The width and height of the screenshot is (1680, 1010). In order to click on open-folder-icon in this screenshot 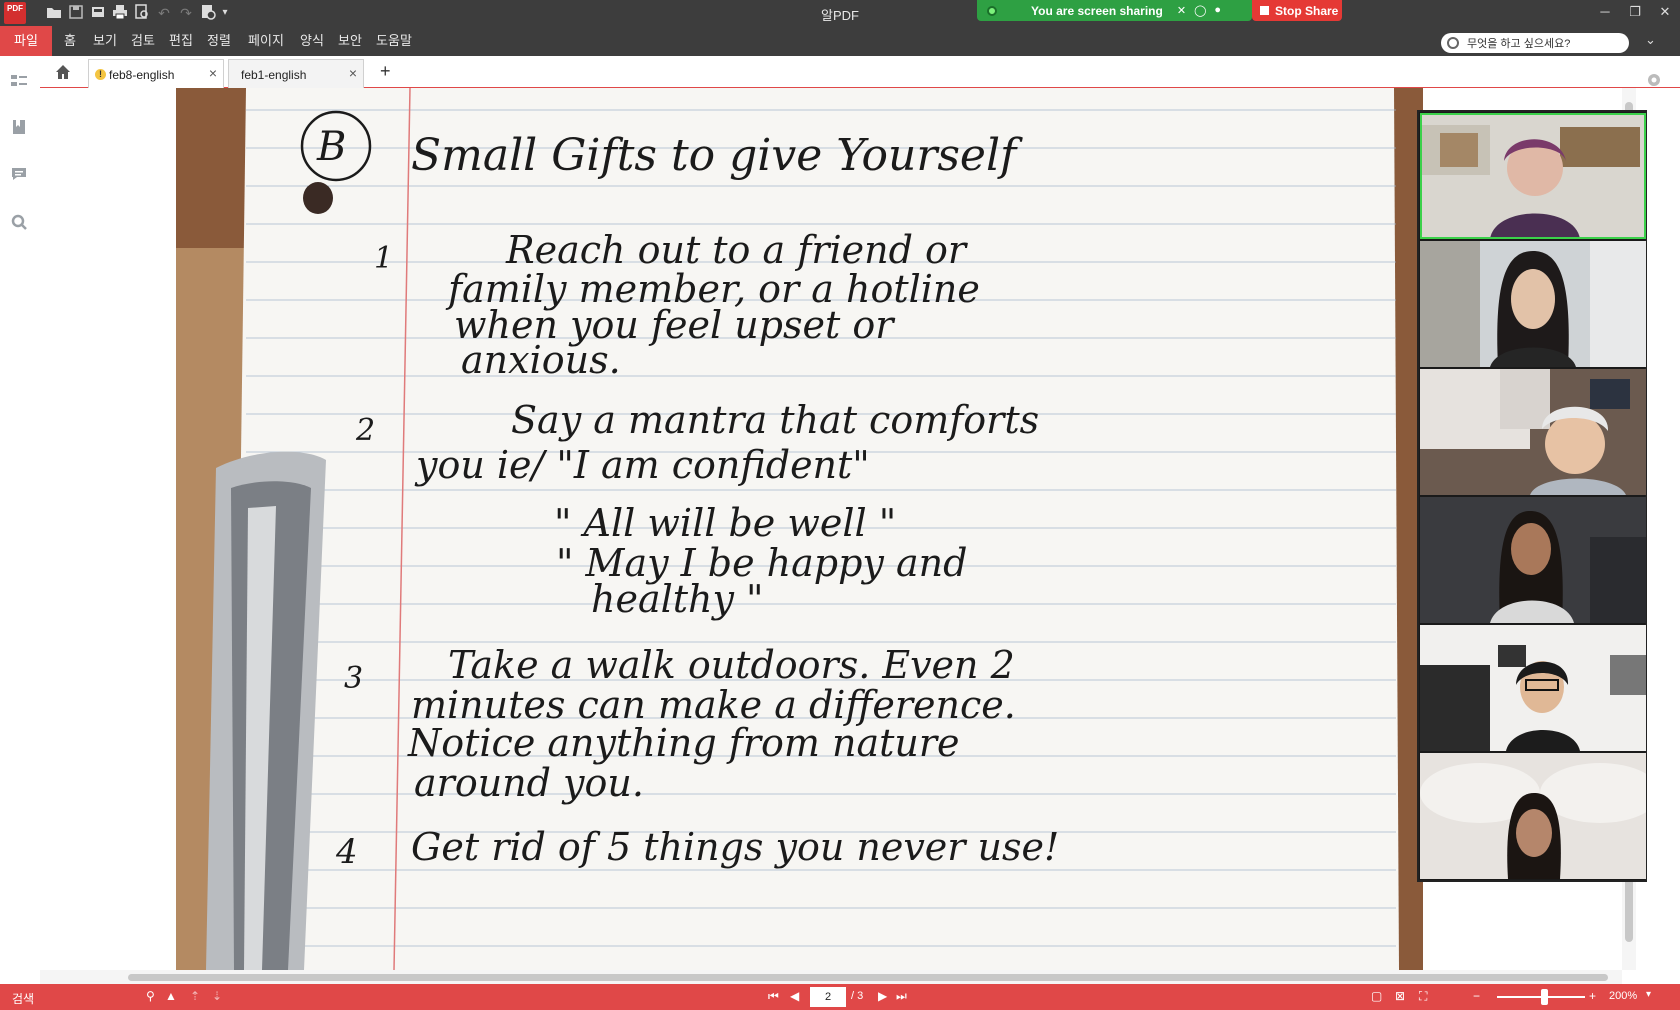, I will do `click(54, 13)`.